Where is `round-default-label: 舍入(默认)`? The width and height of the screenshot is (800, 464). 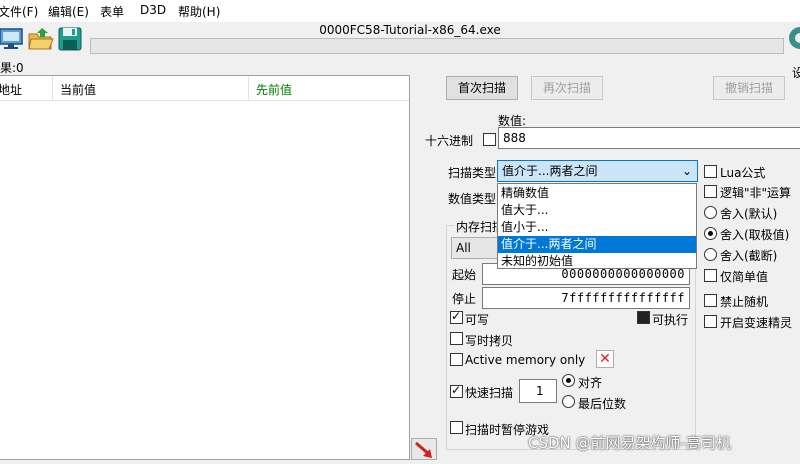 round-default-label: 舍入(默认) is located at coordinates (749, 214).